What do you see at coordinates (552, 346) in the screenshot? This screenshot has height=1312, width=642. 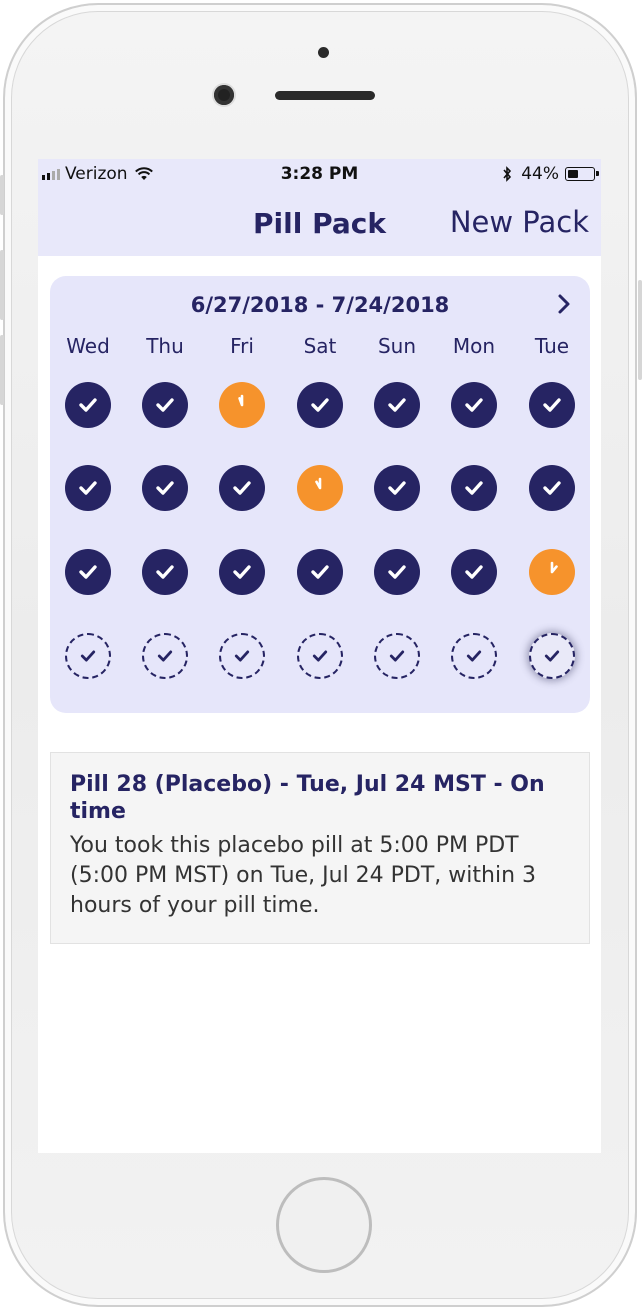 I see `weekday-label-tue: Tue` at bounding box center [552, 346].